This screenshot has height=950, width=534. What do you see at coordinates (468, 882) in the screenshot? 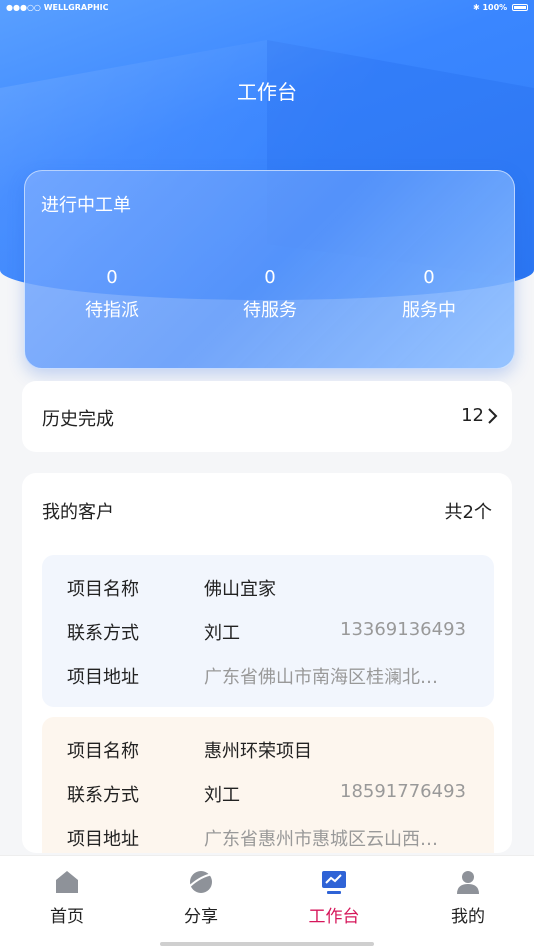
I see `user-icon` at bounding box center [468, 882].